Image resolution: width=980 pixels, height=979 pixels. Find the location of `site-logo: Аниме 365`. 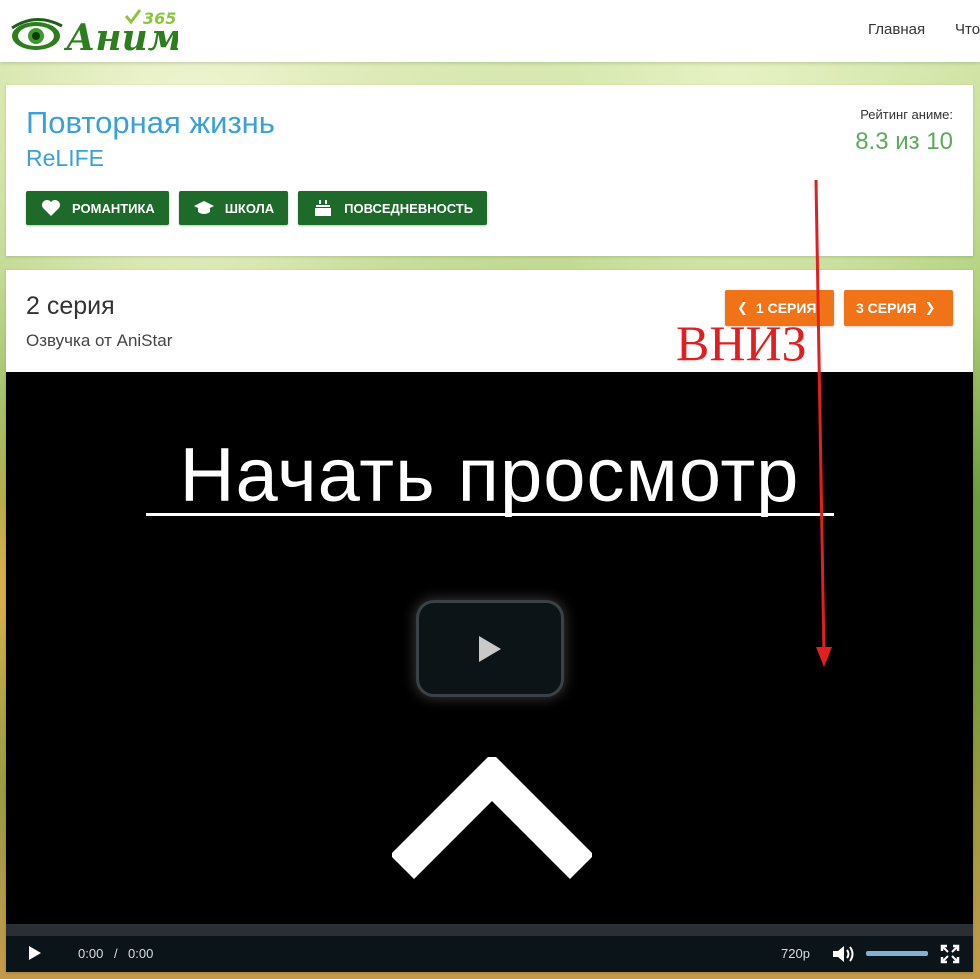

site-logo: Аниме 365 is located at coordinates (106, 32).